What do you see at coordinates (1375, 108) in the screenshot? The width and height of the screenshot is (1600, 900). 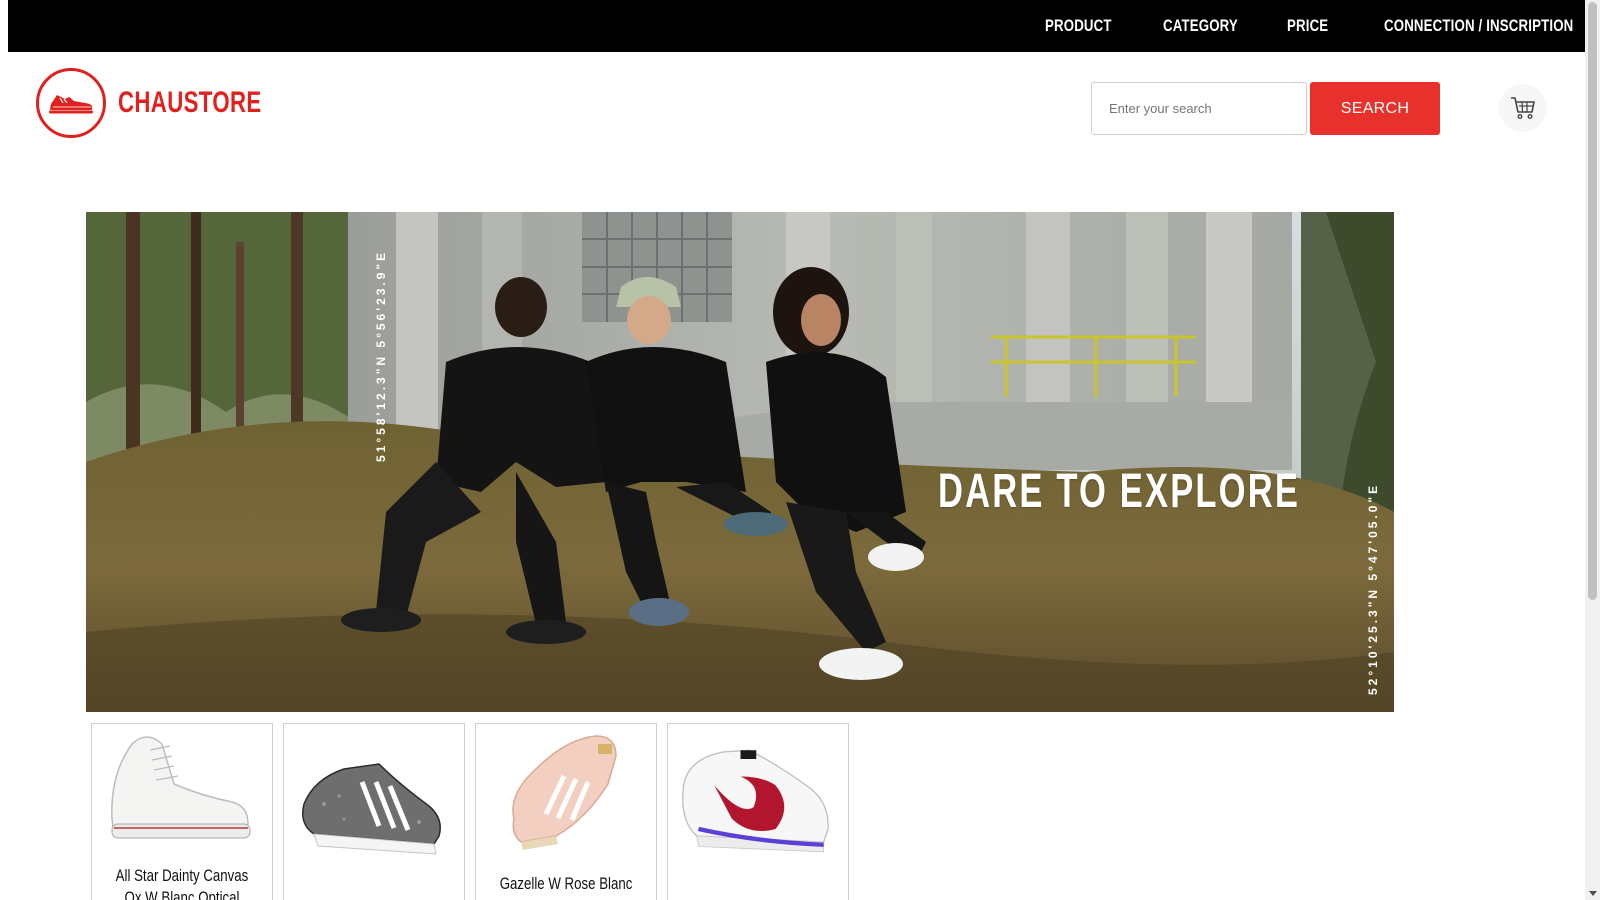 I see `search-button: SEARCH` at bounding box center [1375, 108].